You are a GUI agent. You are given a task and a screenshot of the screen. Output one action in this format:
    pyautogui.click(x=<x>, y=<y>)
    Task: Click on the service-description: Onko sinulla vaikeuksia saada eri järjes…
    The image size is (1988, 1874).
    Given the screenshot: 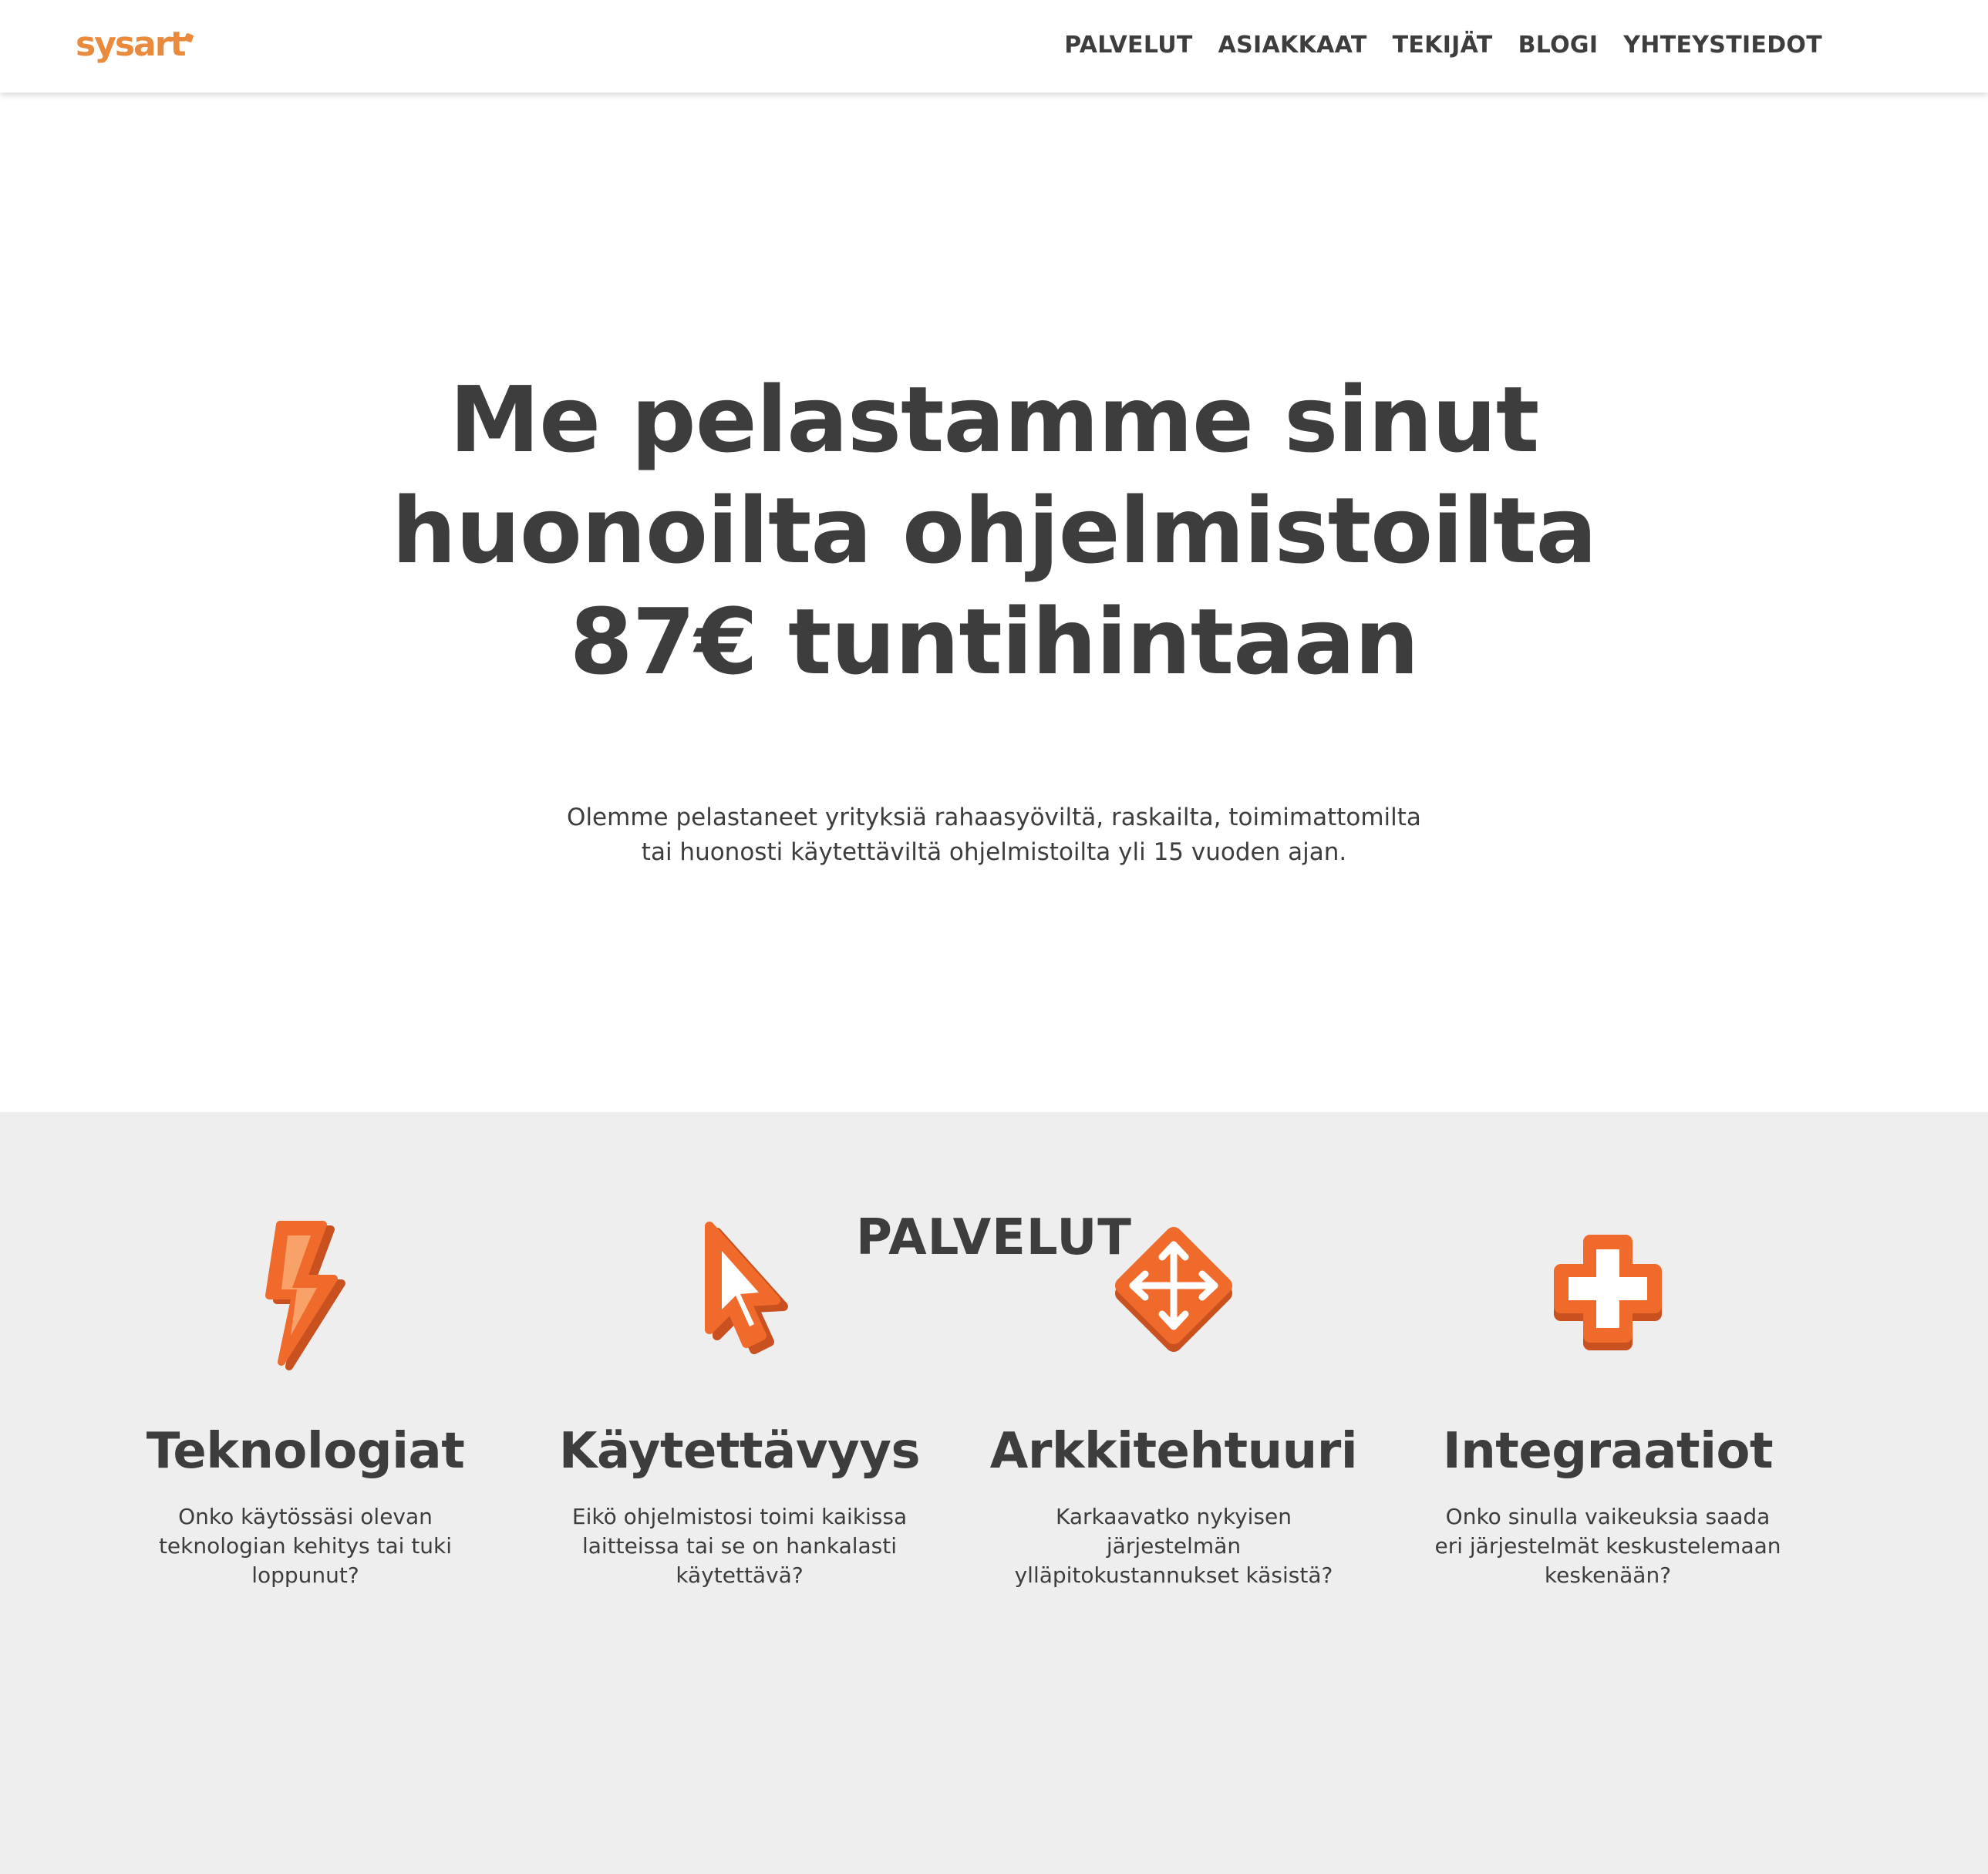 What is the action you would take?
    pyautogui.click(x=1608, y=1546)
    